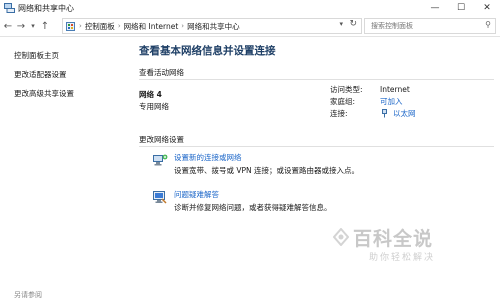  I want to click on title-bar: 网络和共享中心 — ☐ ✕, so click(250, 8).